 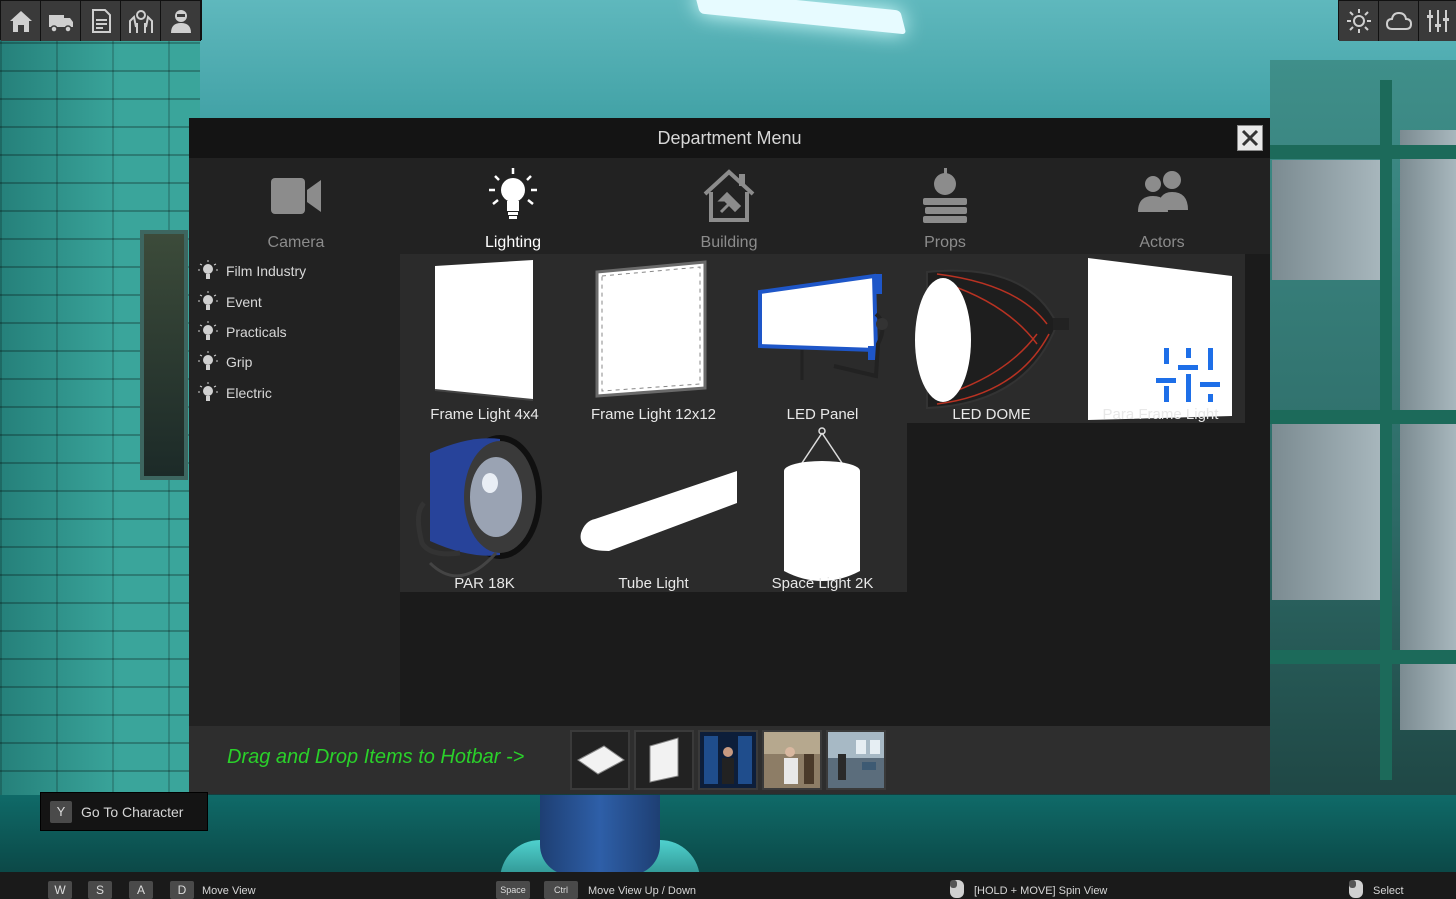 I want to click on truck-button, so click(x=61, y=21).